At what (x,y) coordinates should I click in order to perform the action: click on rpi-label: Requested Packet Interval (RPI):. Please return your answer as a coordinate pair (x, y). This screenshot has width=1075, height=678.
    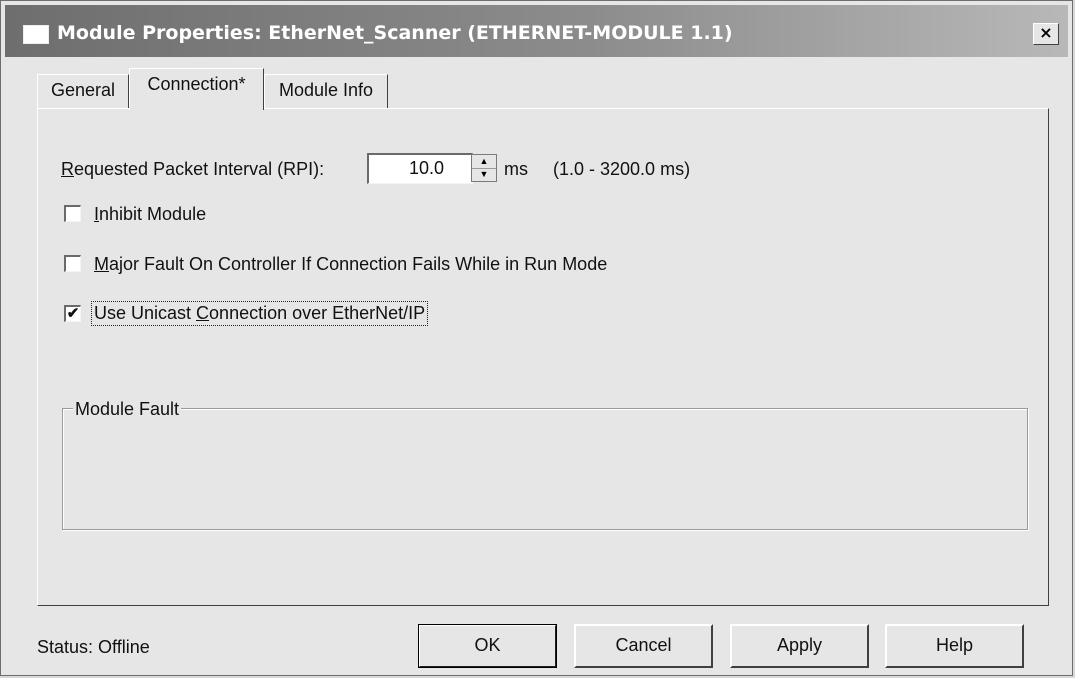
    Looking at the image, I should click on (193, 169).